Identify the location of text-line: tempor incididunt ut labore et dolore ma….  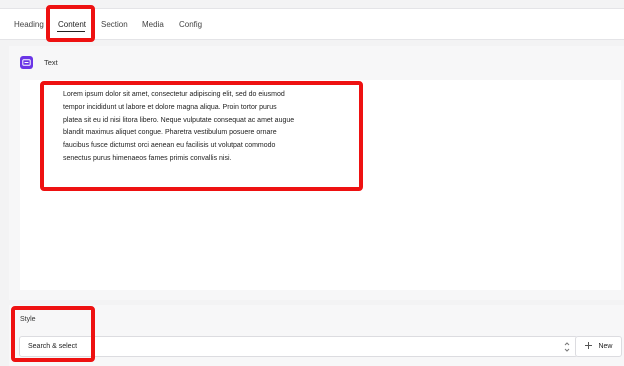
(170, 107).